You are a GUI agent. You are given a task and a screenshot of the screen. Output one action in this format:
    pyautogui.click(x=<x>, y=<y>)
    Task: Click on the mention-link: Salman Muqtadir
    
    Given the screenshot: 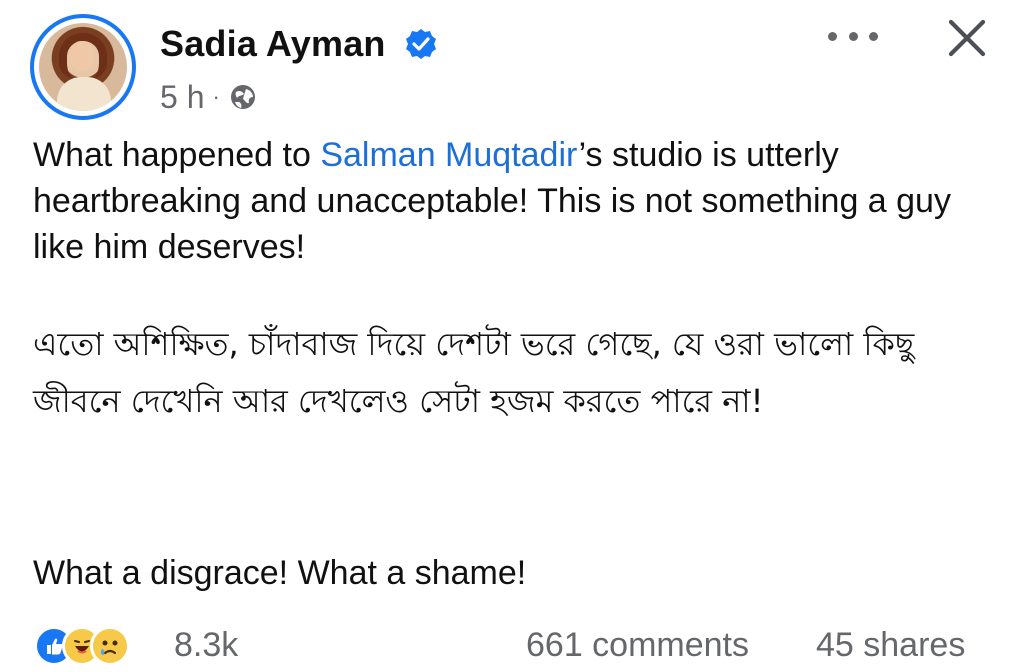 What is the action you would take?
    pyautogui.click(x=449, y=155)
    